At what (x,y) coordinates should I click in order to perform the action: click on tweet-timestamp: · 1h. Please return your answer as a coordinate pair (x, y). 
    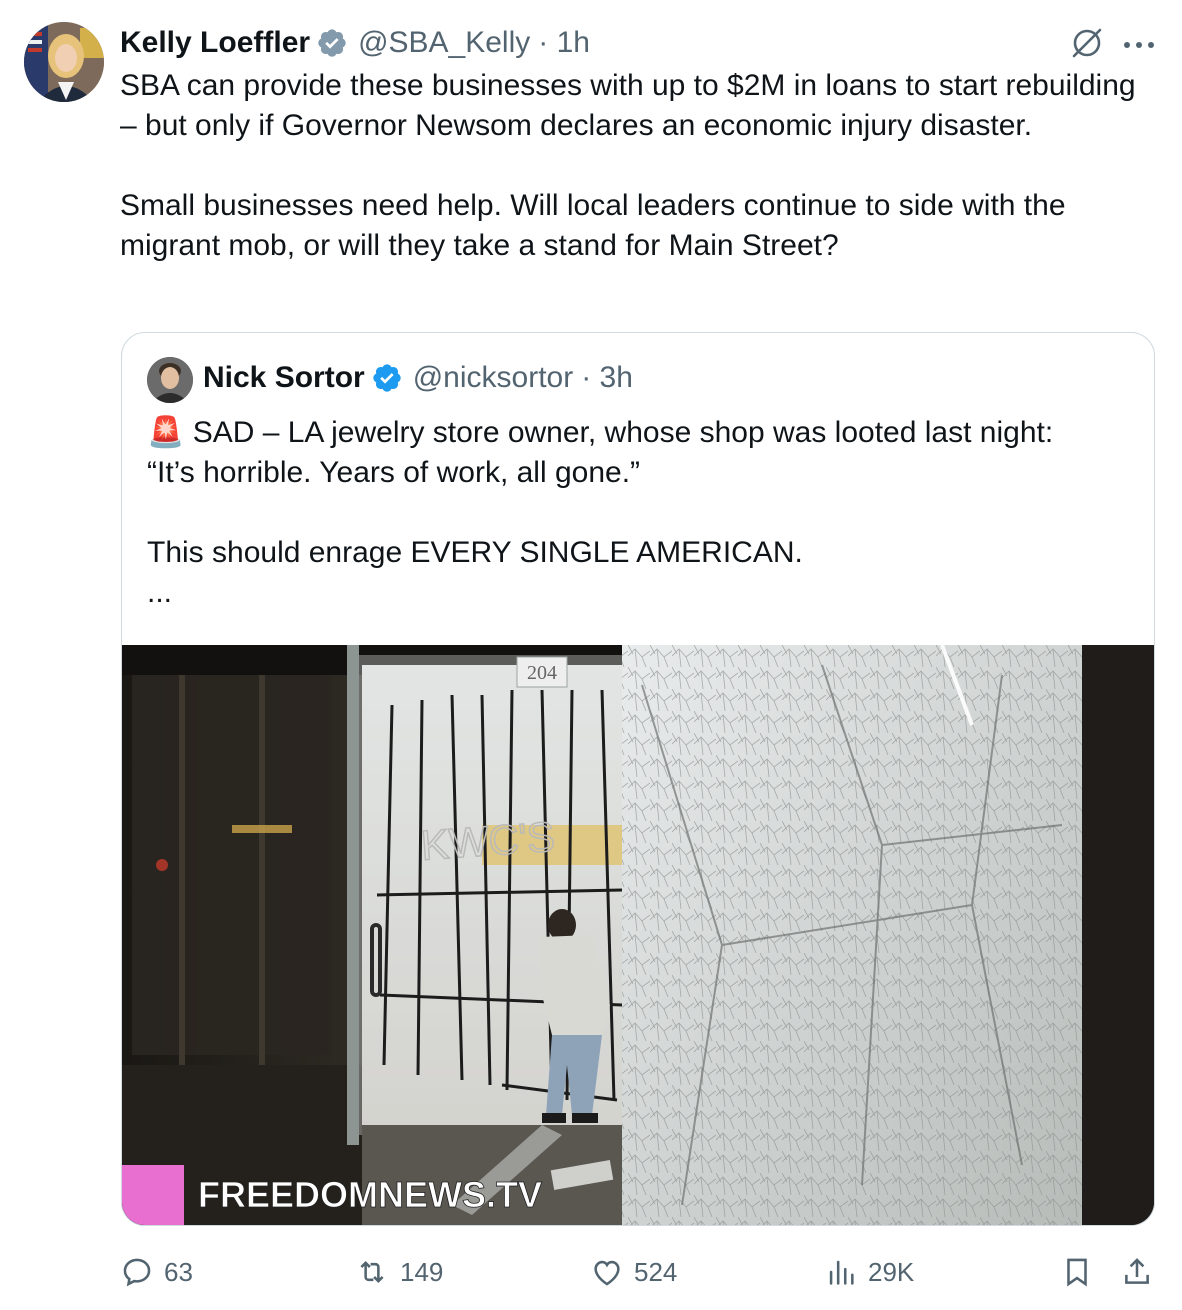
    Looking at the image, I should click on (564, 43).